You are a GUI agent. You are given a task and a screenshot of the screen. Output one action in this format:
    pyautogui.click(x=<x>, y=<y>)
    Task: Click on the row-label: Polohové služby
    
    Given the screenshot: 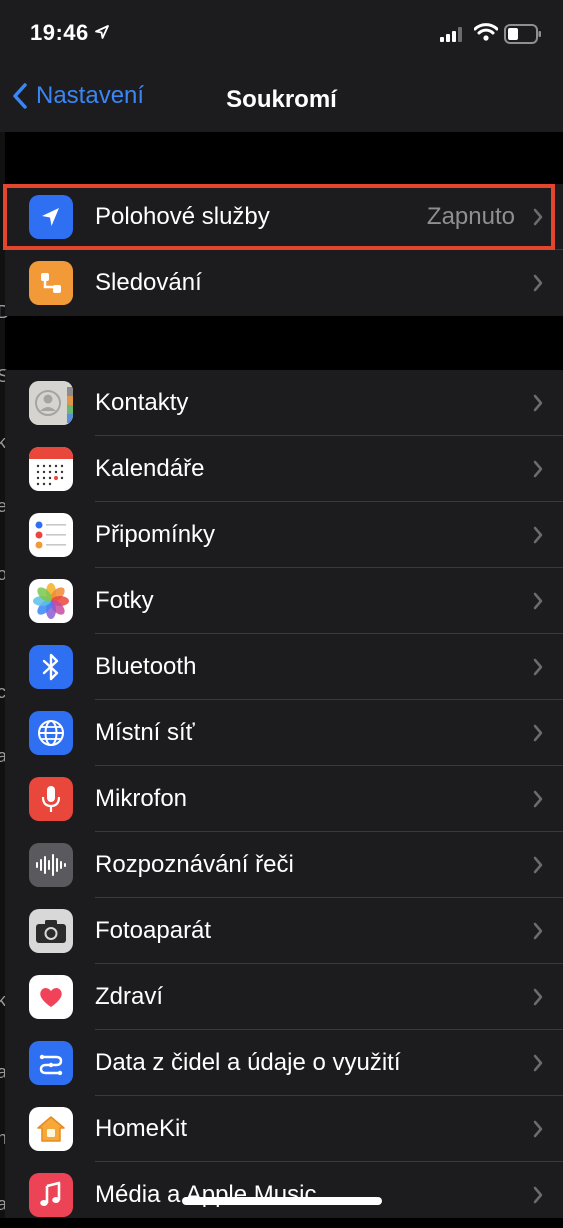 What is the action you would take?
    pyautogui.click(x=182, y=216)
    